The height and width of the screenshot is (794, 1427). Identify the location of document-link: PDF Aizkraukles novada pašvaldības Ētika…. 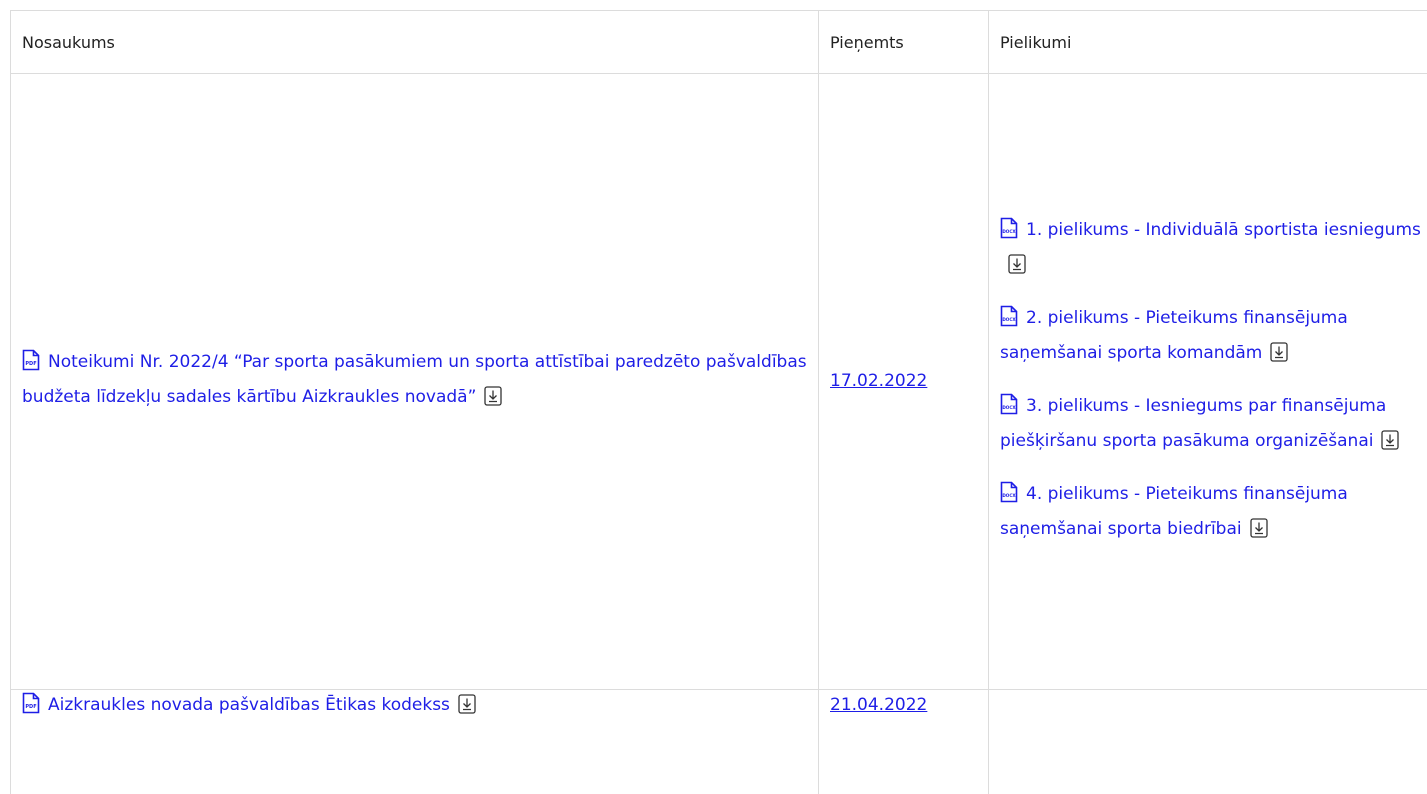
(249, 703).